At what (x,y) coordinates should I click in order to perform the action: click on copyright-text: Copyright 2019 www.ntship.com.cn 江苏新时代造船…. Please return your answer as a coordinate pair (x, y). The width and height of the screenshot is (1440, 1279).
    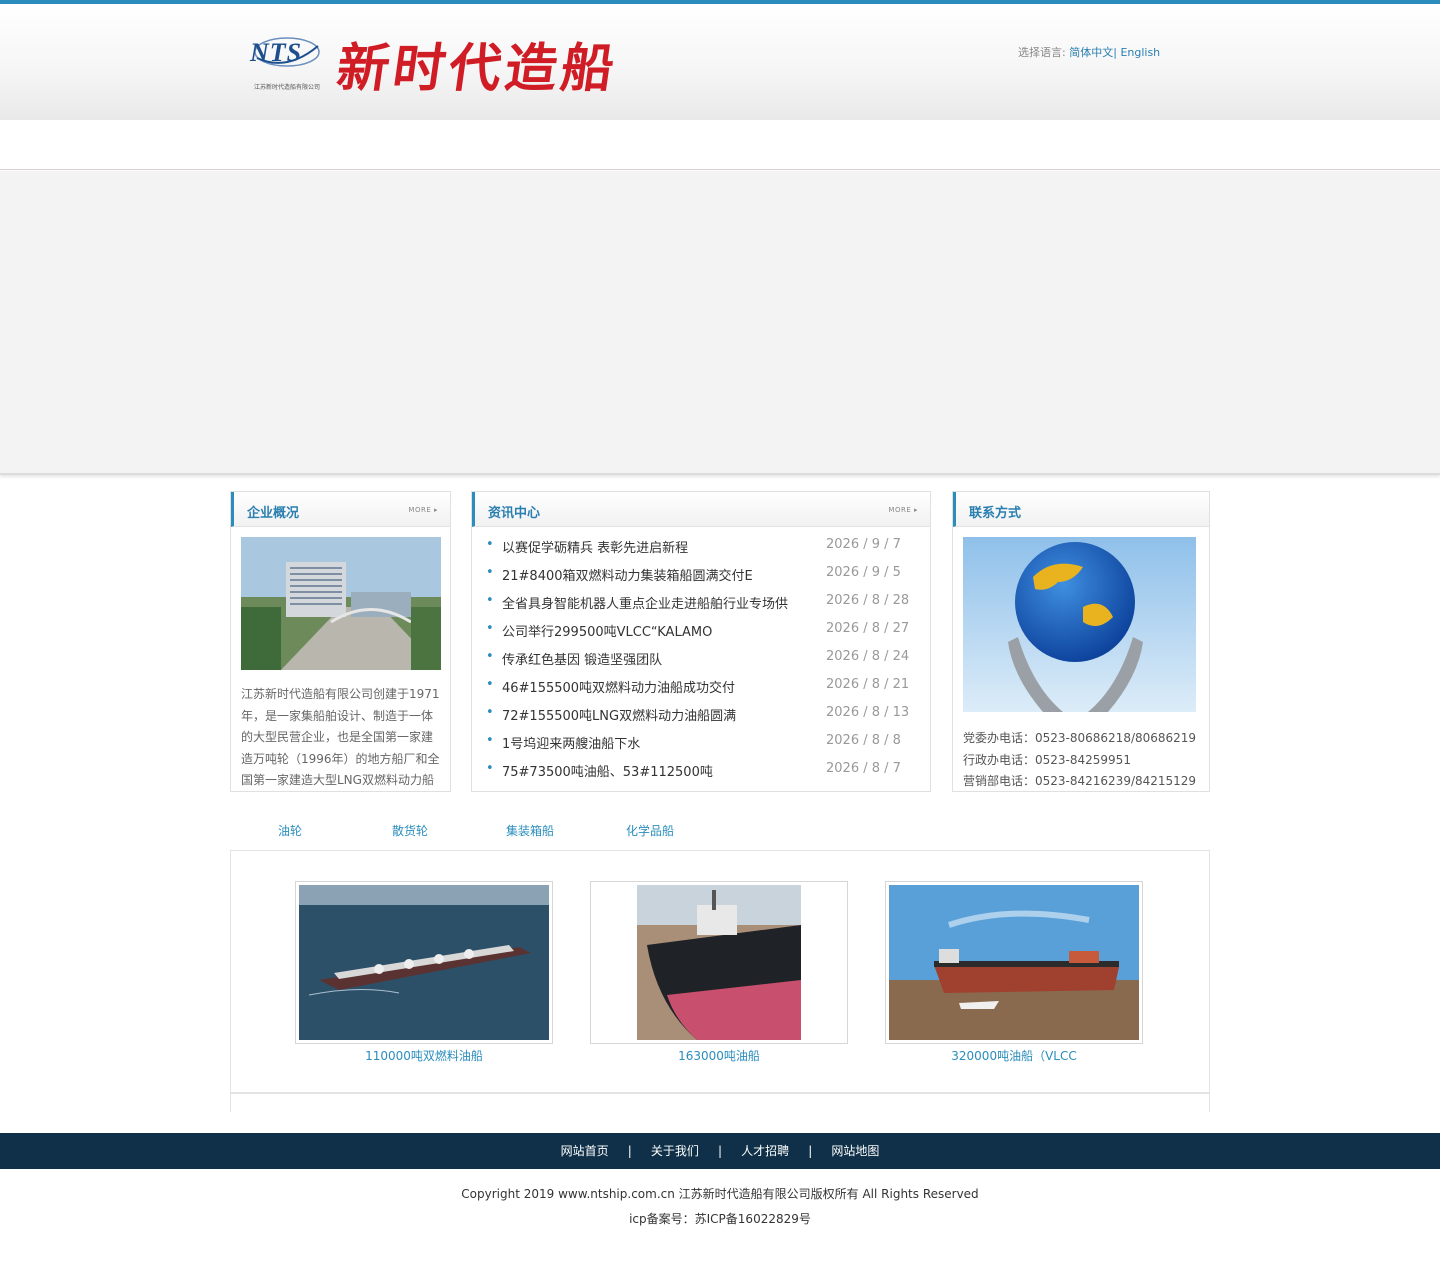
    Looking at the image, I should click on (720, 1194).